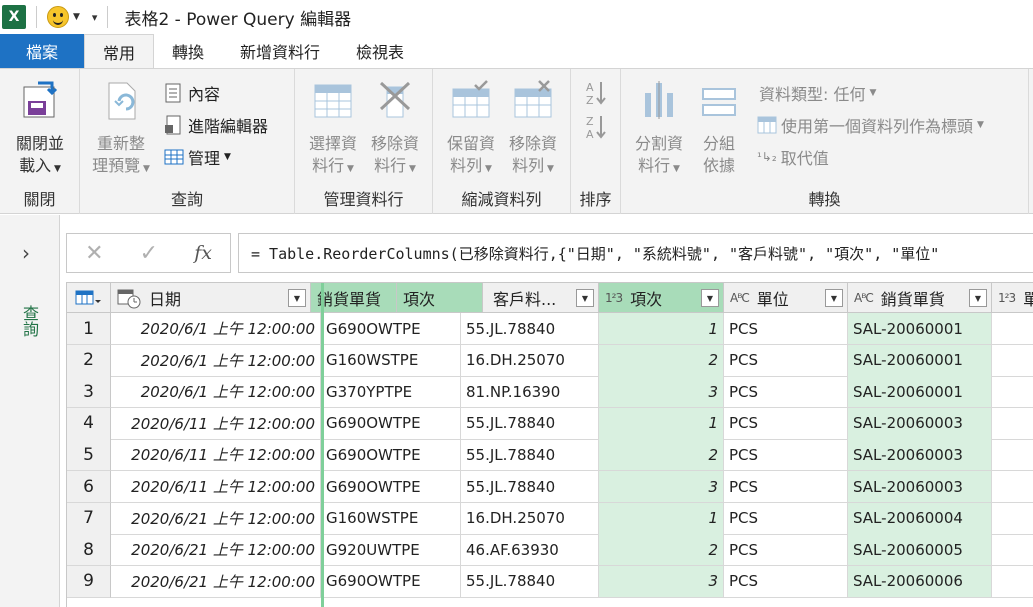 The image size is (1033, 607). I want to click on column-header-next: 1²3 單, so click(1012, 298).